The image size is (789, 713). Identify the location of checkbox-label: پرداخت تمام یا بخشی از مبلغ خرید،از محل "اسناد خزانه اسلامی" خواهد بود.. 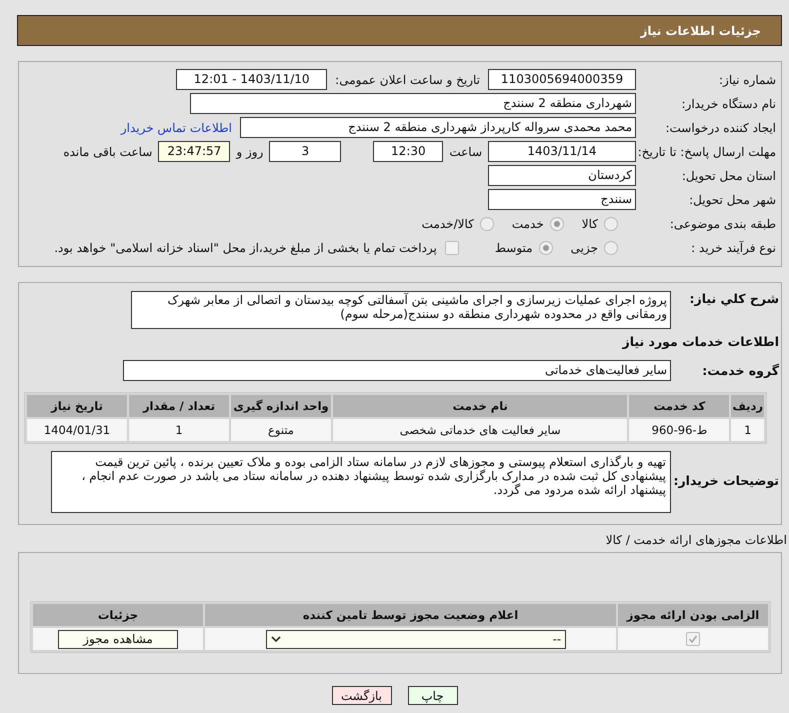
(245, 247).